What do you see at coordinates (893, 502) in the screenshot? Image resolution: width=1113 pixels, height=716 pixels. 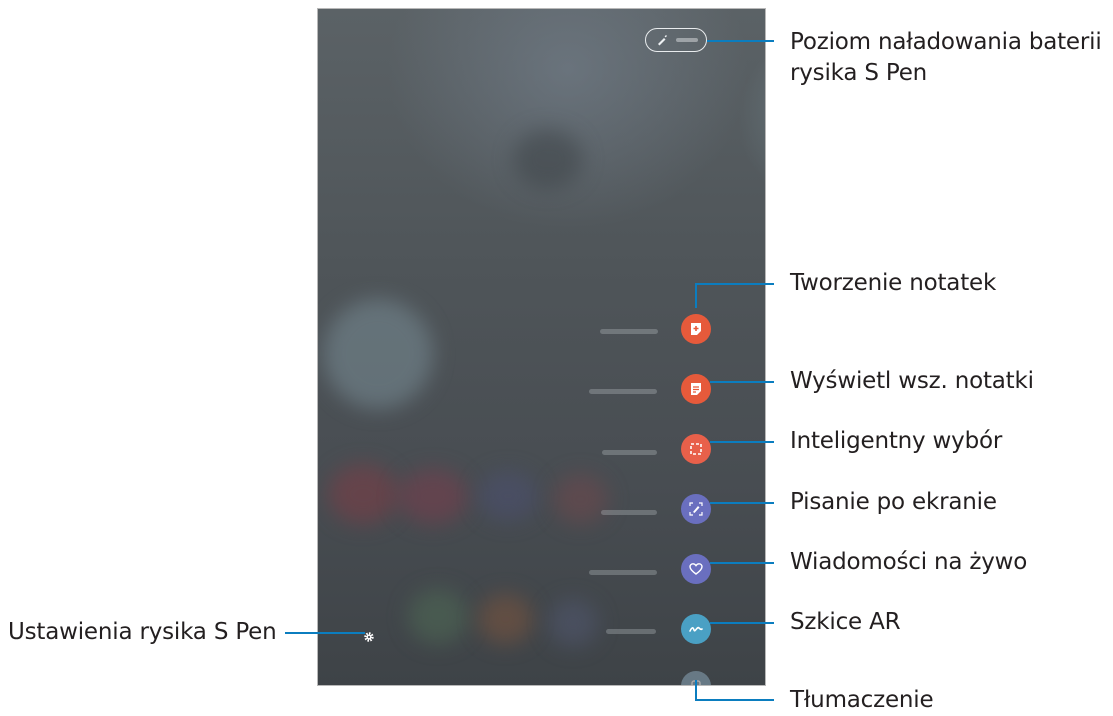 I see `callout-screen-write: Pisanie po ekranie` at bounding box center [893, 502].